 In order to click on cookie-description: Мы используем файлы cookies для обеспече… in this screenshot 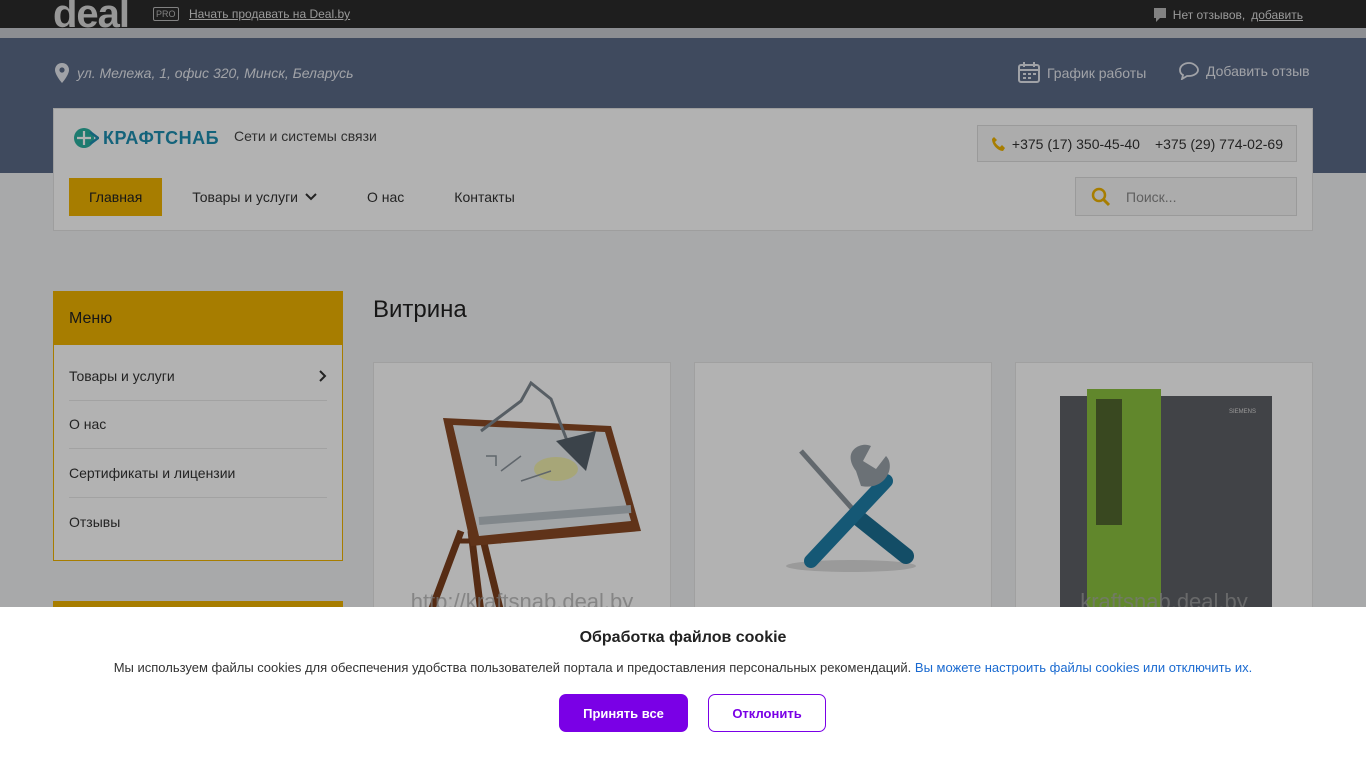, I will do `click(512, 667)`.